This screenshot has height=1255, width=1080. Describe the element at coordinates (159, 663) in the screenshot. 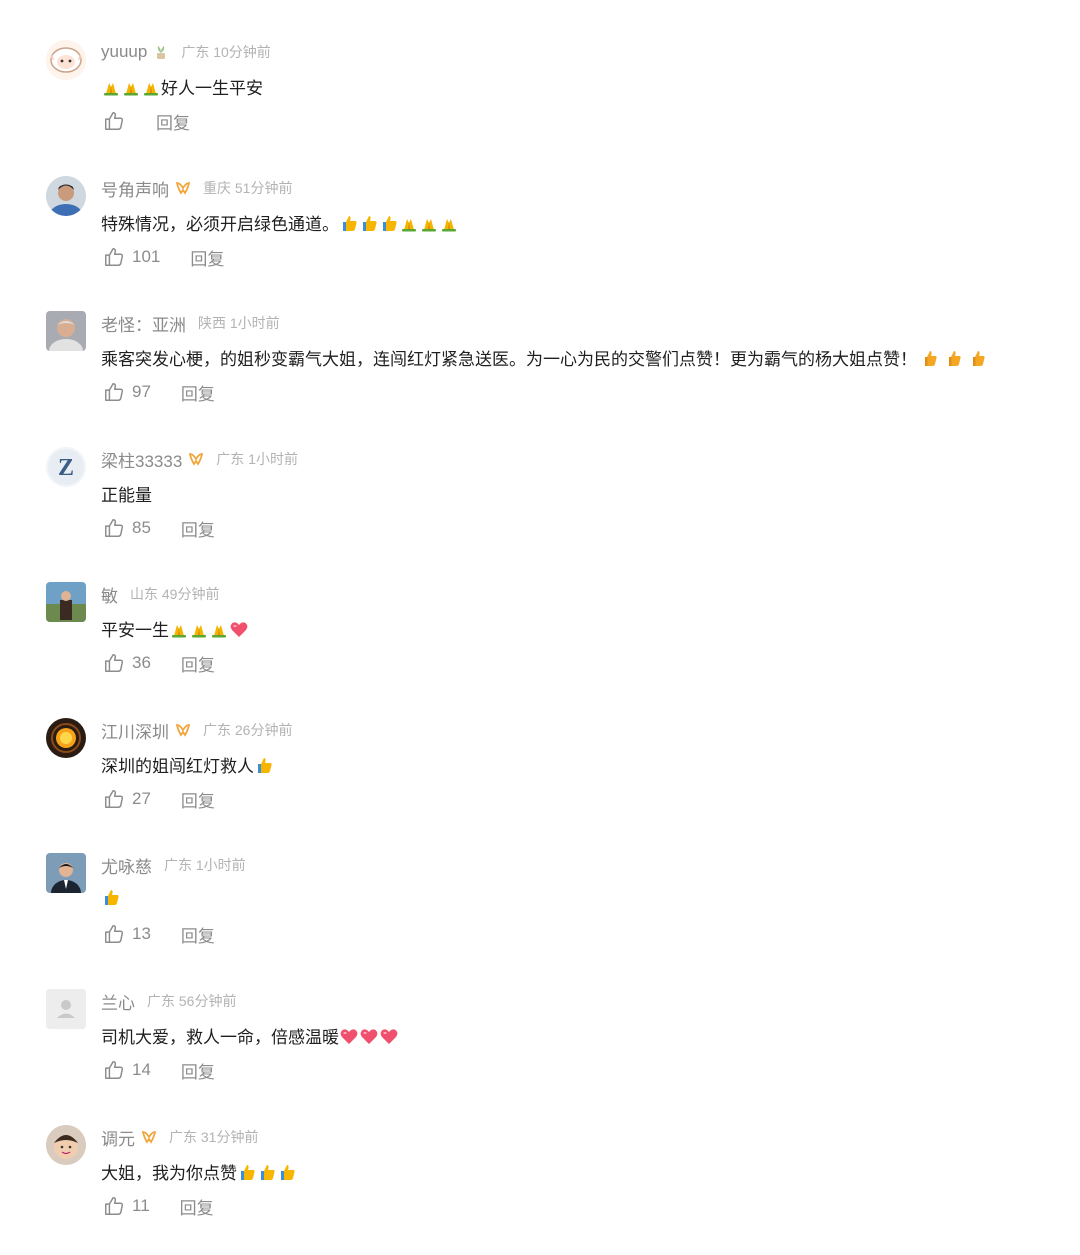

I see `comment-actions: 36 回复` at that location.